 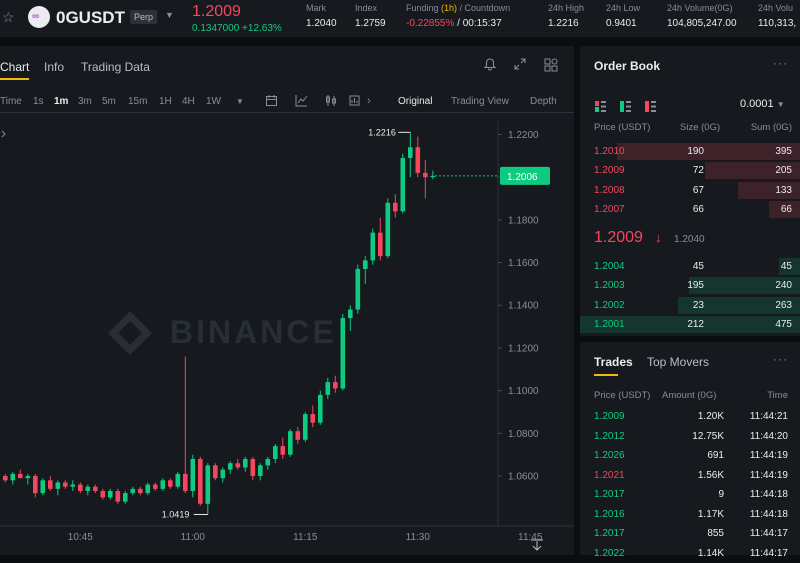 I want to click on stat-24h-low: 24h Low 0.9401, so click(x=623, y=16).